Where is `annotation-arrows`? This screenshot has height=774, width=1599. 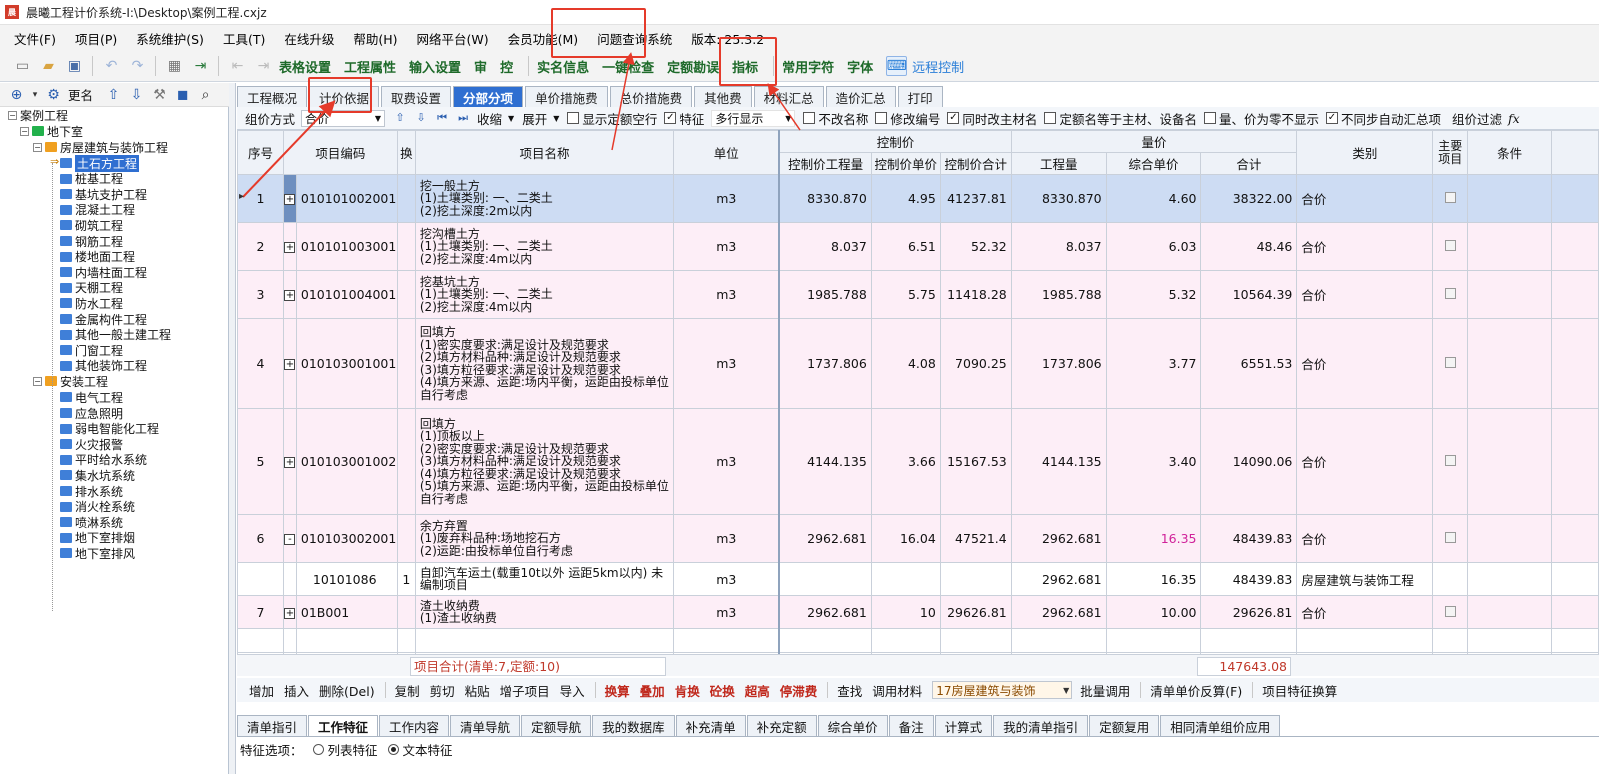
annotation-arrows is located at coordinates (521, 125).